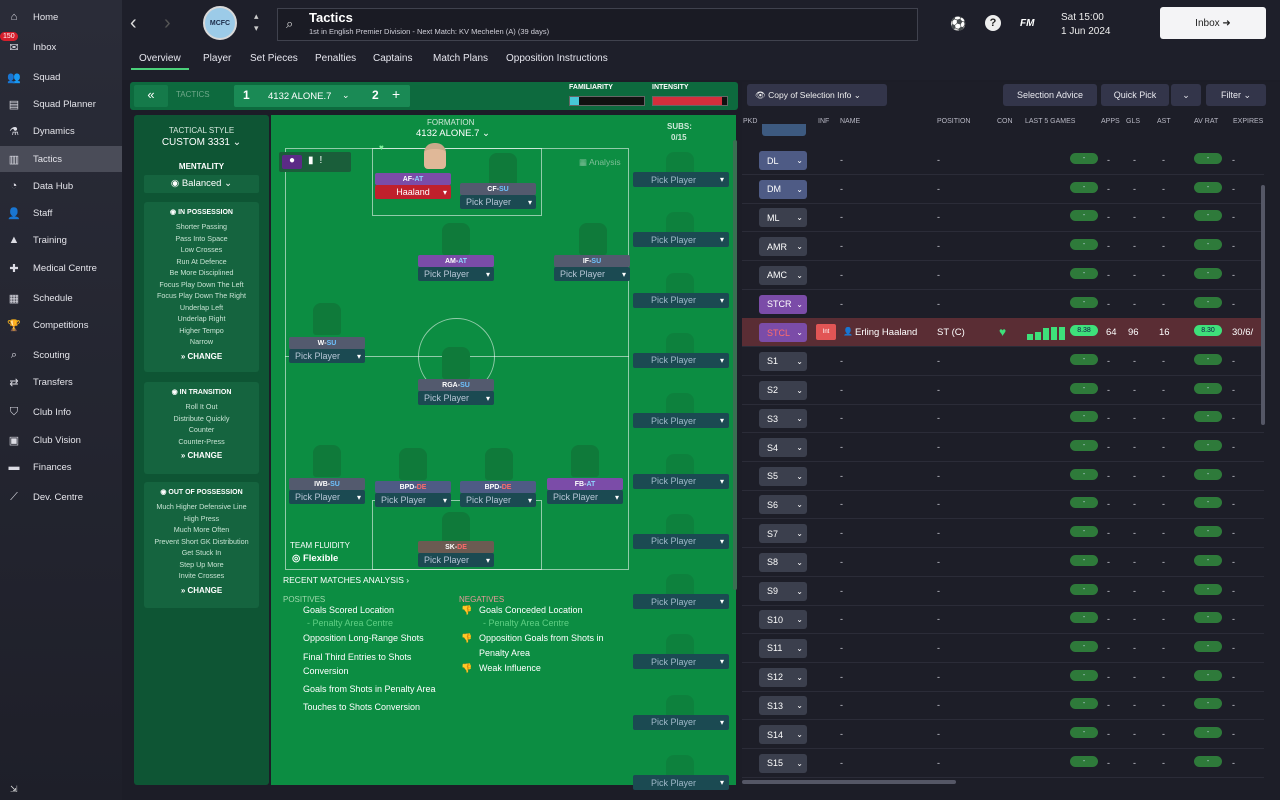 The width and height of the screenshot is (1280, 800). Describe the element at coordinates (327, 484) in the screenshot. I see `role-label: IWB - SU` at that location.